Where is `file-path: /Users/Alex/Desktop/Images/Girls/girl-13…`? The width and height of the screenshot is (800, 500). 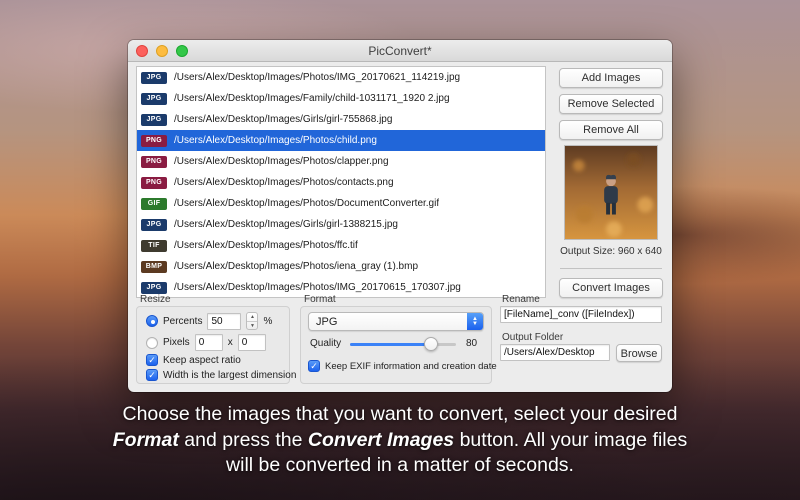 file-path: /Users/Alex/Desktop/Images/Girls/girl-13… is located at coordinates (286, 224).